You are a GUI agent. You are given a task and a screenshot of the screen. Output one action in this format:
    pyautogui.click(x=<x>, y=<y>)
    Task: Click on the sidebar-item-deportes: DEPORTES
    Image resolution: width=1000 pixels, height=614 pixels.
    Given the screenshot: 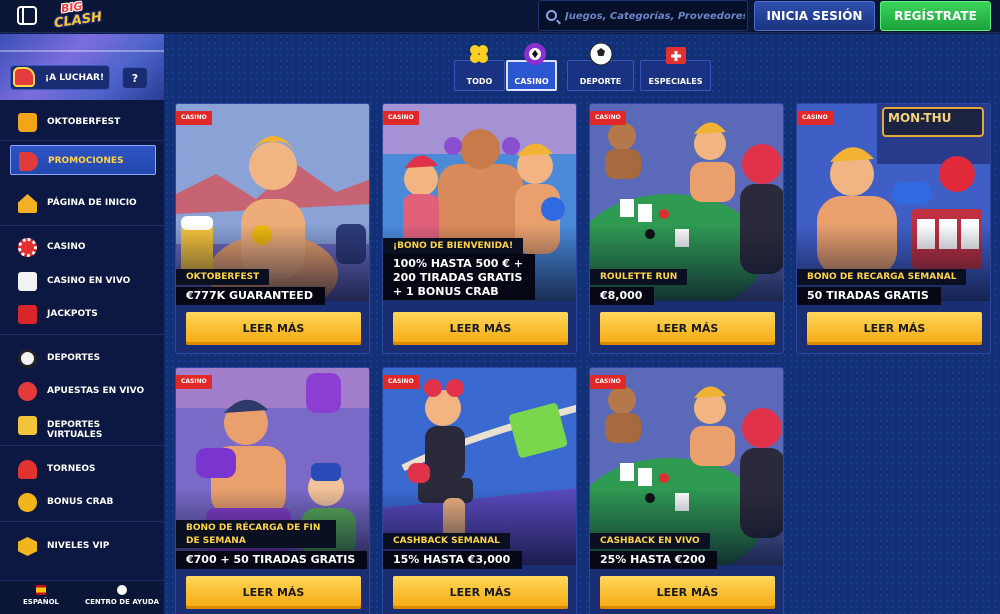 What is the action you would take?
    pyautogui.click(x=83, y=358)
    